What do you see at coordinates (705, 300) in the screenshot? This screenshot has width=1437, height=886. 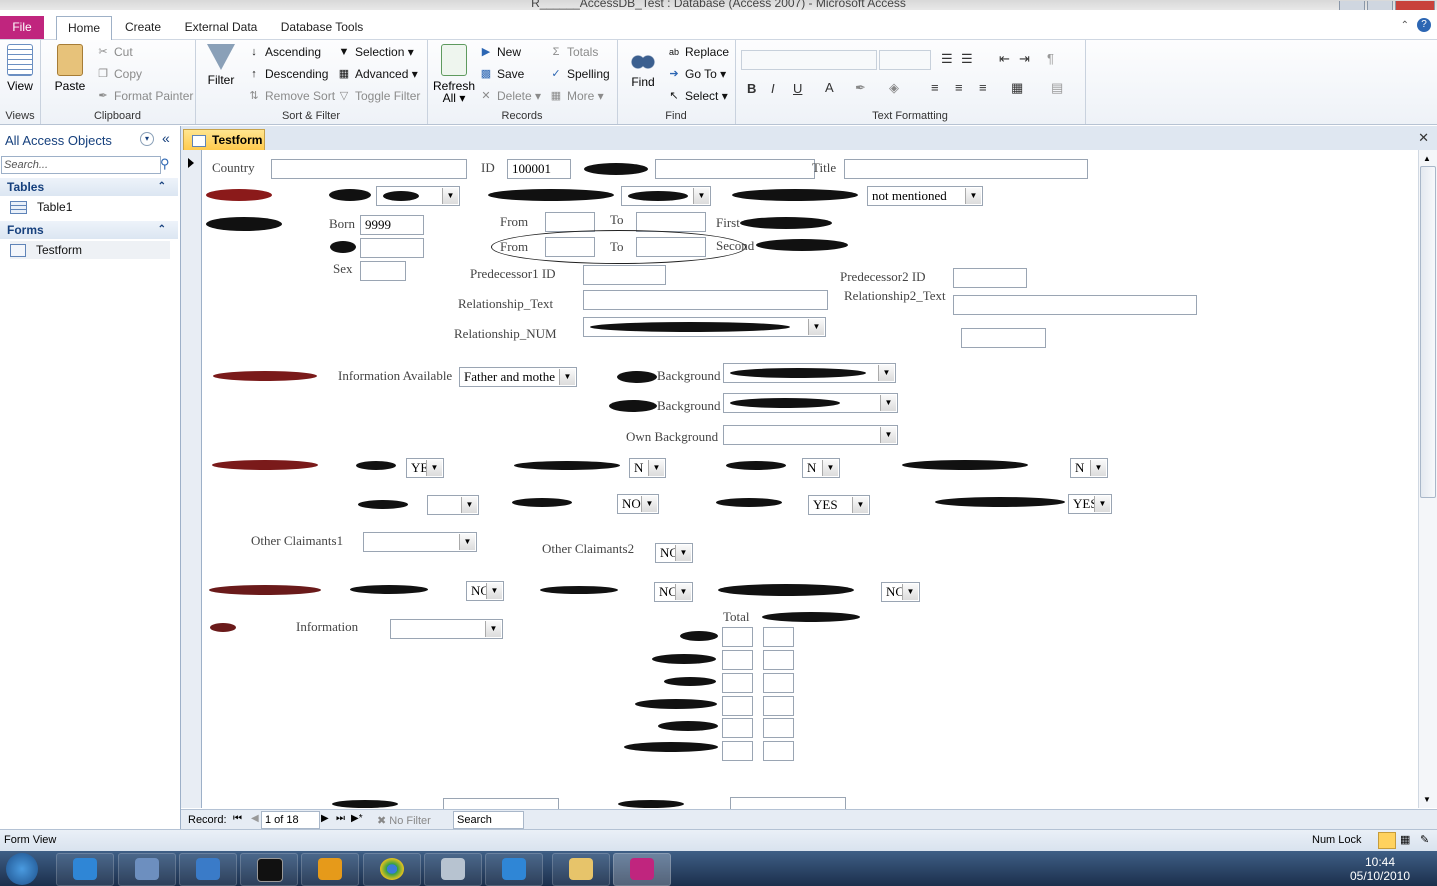 I see `relationship-text-field` at bounding box center [705, 300].